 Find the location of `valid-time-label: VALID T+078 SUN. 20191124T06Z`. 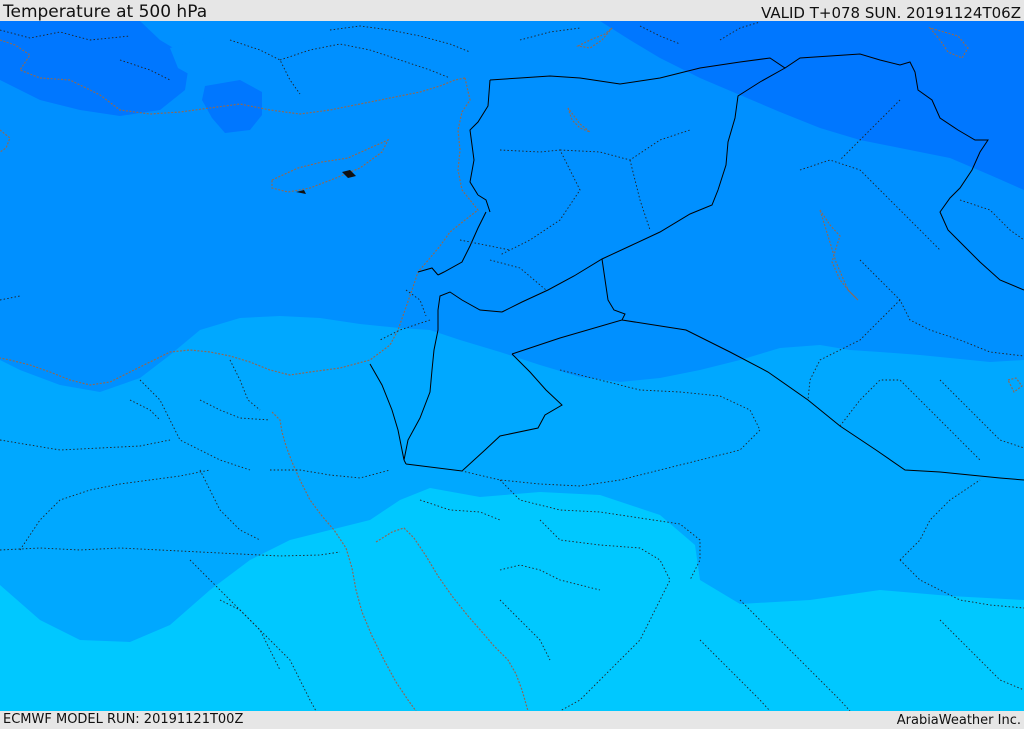

valid-time-label: VALID T+078 SUN. 20191124T06Z is located at coordinates (891, 13).